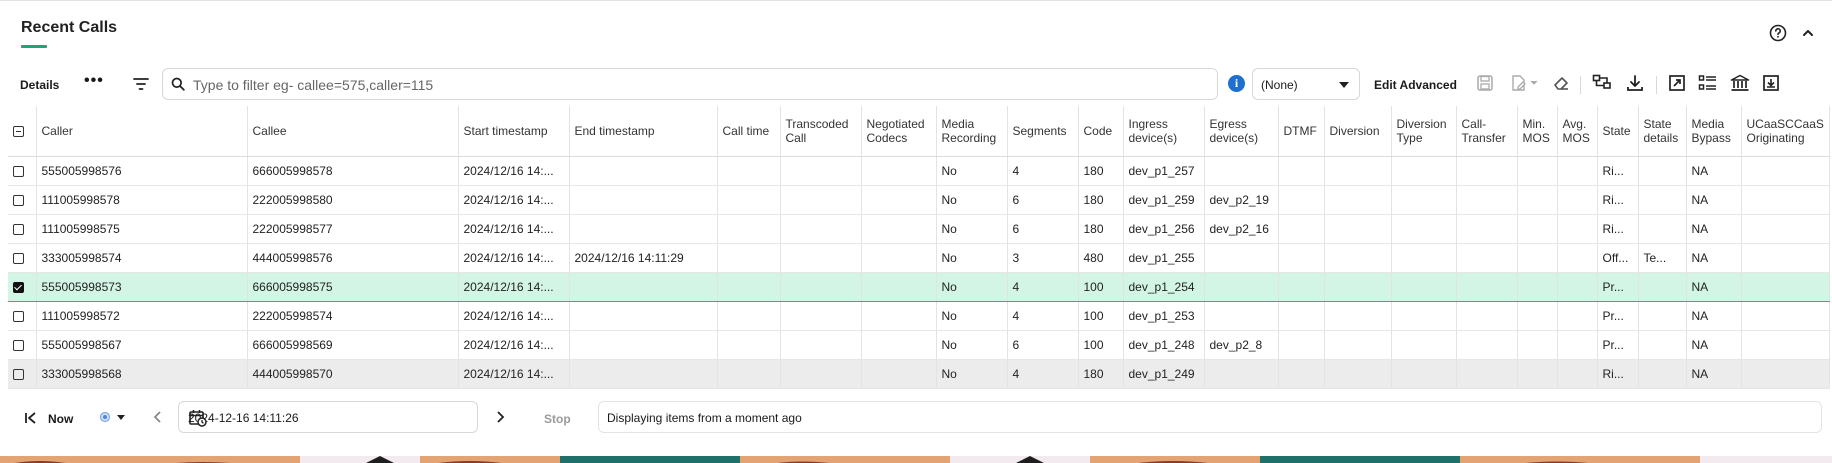  What do you see at coordinates (94, 81) in the screenshot?
I see `more-options-button: •••` at bounding box center [94, 81].